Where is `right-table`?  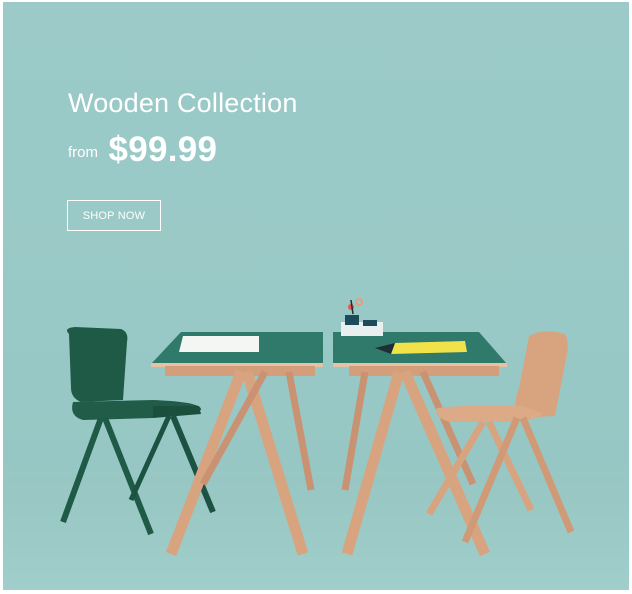 right-table is located at coordinates (420, 444).